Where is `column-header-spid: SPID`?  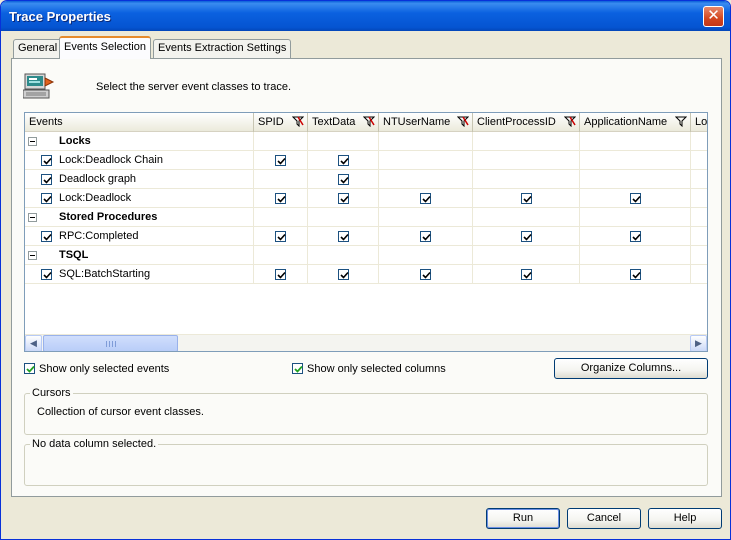 column-header-spid: SPID is located at coordinates (281, 122).